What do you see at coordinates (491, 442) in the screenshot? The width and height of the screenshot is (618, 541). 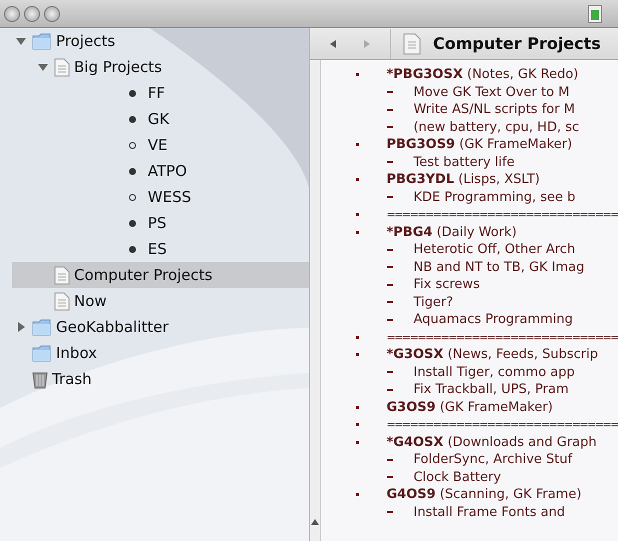 I see `outline-item: *G4OSX (Downloads and Graph` at bounding box center [491, 442].